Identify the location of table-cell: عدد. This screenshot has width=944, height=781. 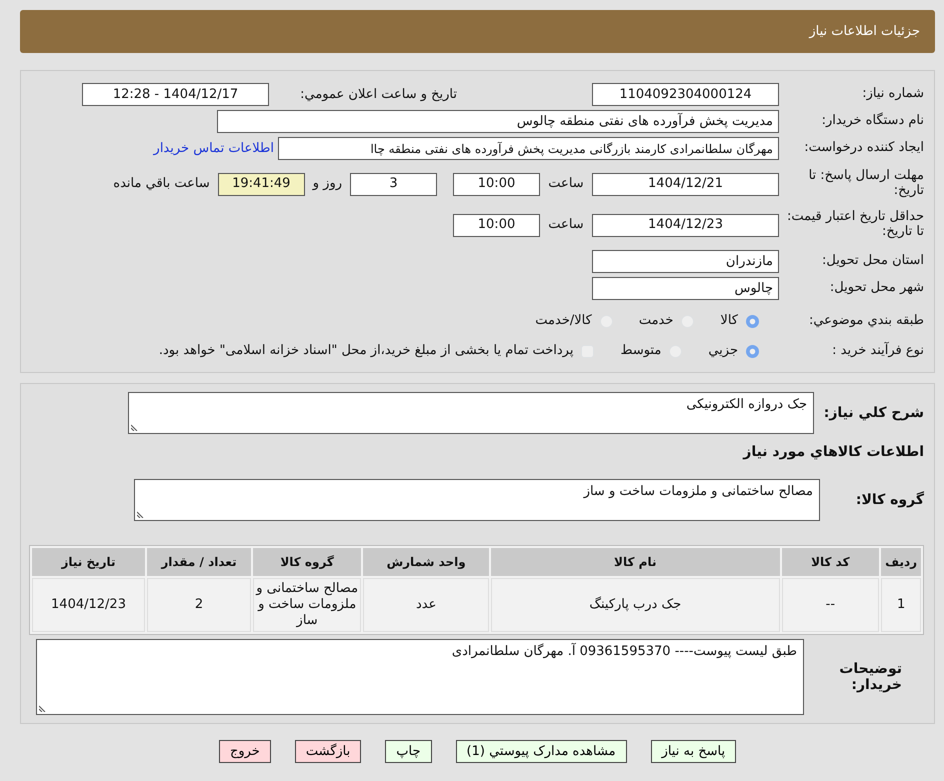
(426, 605).